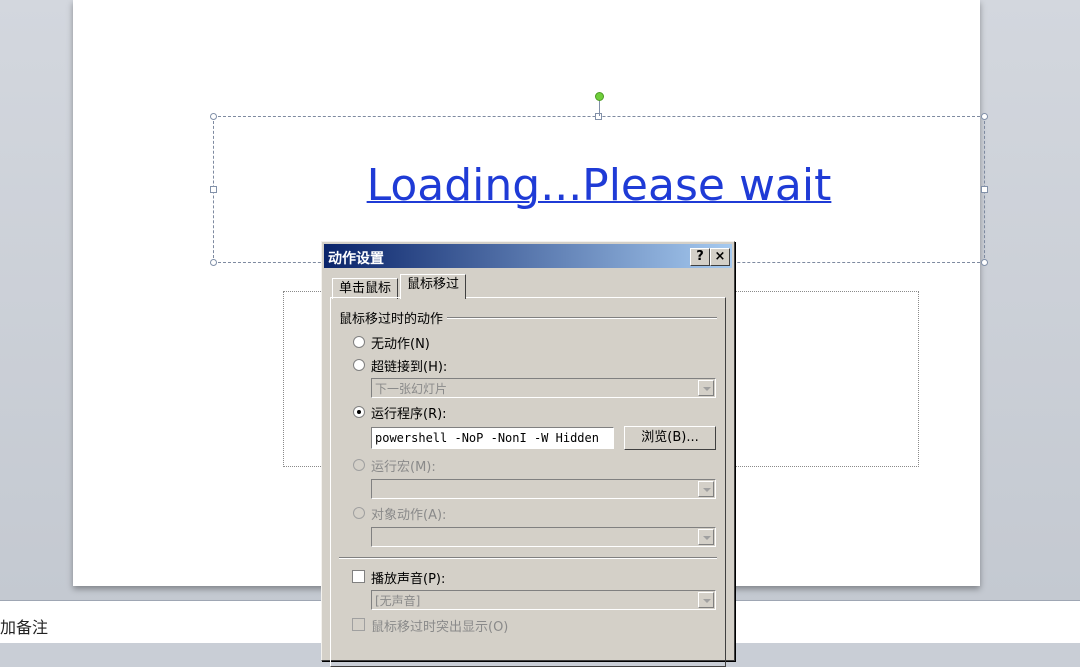 Image resolution: width=1080 pixels, height=667 pixels. I want to click on radio-object-action, so click(359, 513).